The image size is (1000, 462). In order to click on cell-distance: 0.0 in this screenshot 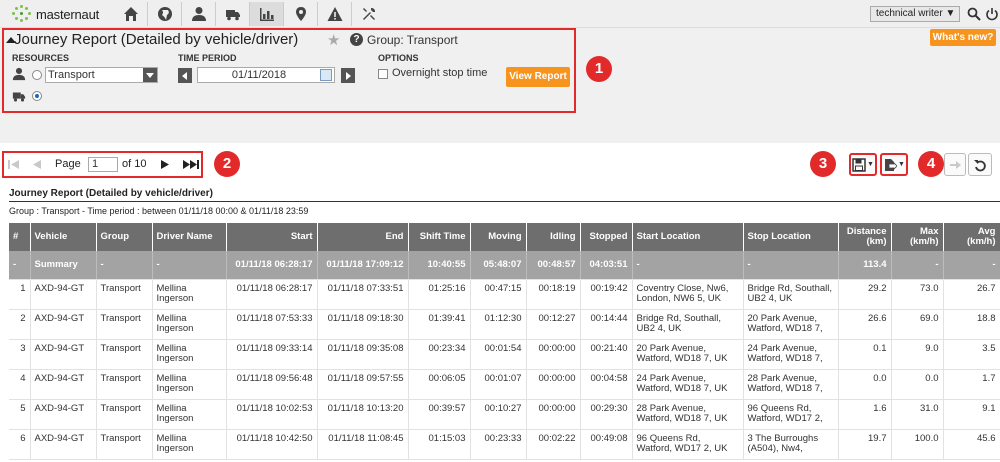, I will do `click(865, 384)`.